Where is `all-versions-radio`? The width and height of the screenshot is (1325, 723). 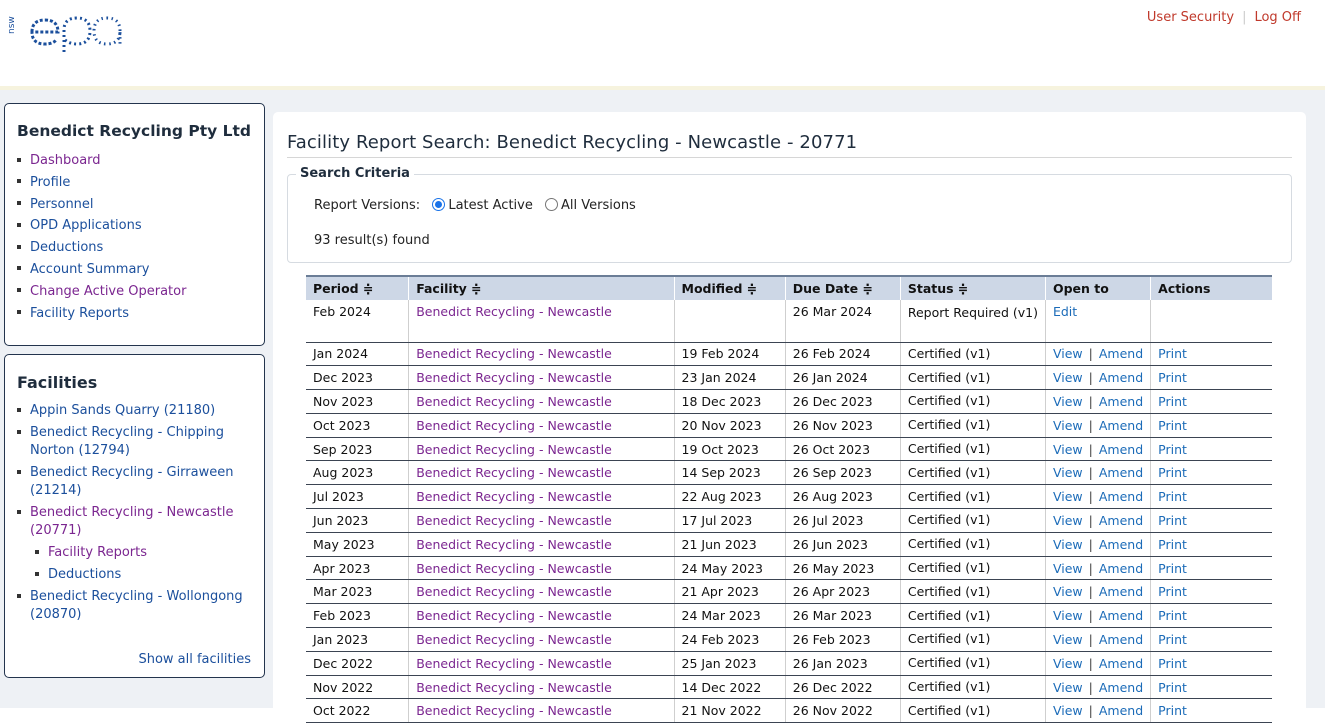
all-versions-radio is located at coordinates (551, 204).